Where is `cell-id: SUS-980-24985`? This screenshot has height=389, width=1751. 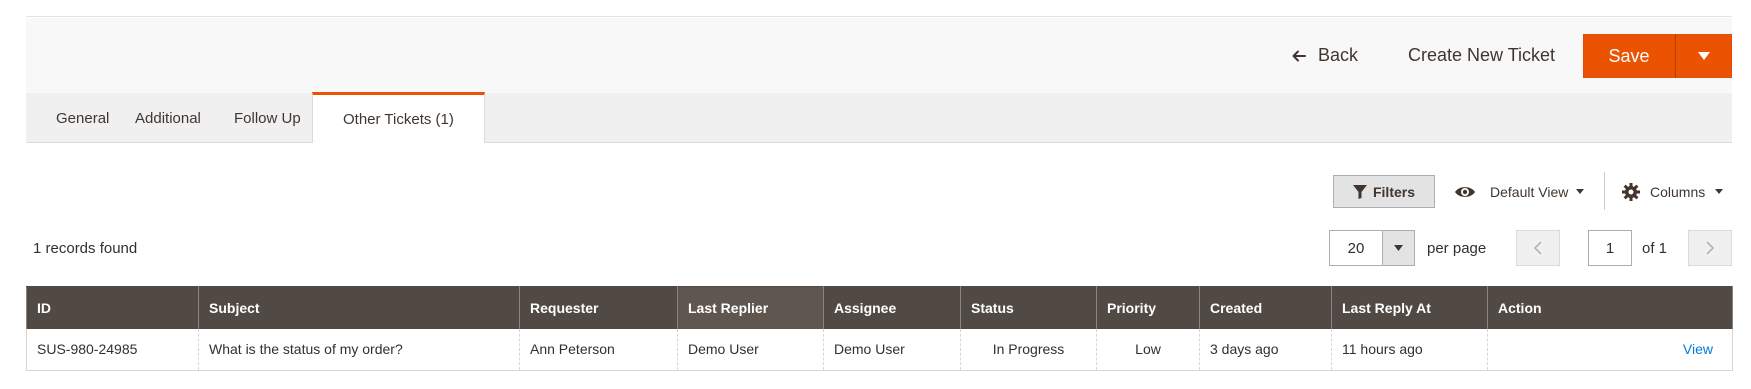
cell-id: SUS-980-24985 is located at coordinates (112, 349).